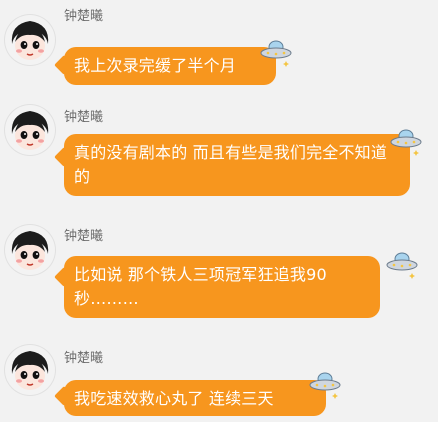 Image resolution: width=438 pixels, height=422 pixels. Describe the element at coordinates (170, 66) in the screenshot. I see `message-bubble: 我上次录完缓了半个月` at that location.